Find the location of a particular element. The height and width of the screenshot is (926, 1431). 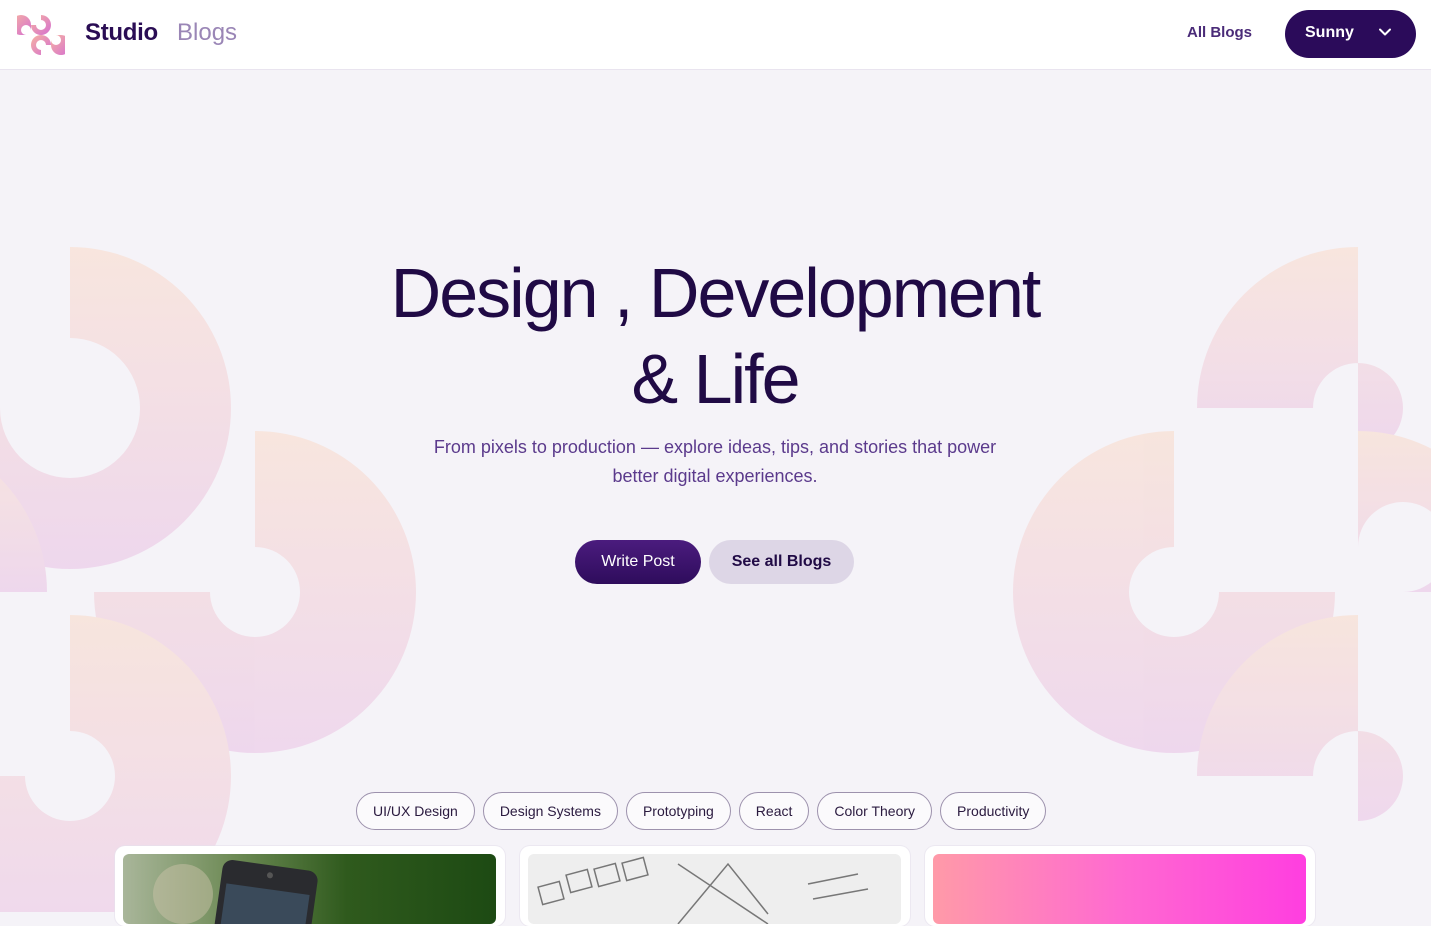

hero-title-line-1: Design , Development is located at coordinates (716, 293).